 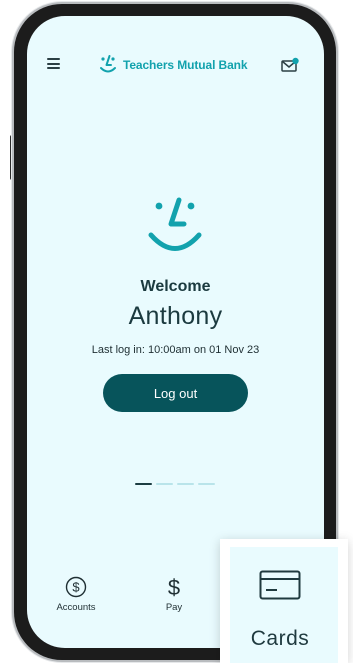 I want to click on cards-label: Cards, so click(x=280, y=638).